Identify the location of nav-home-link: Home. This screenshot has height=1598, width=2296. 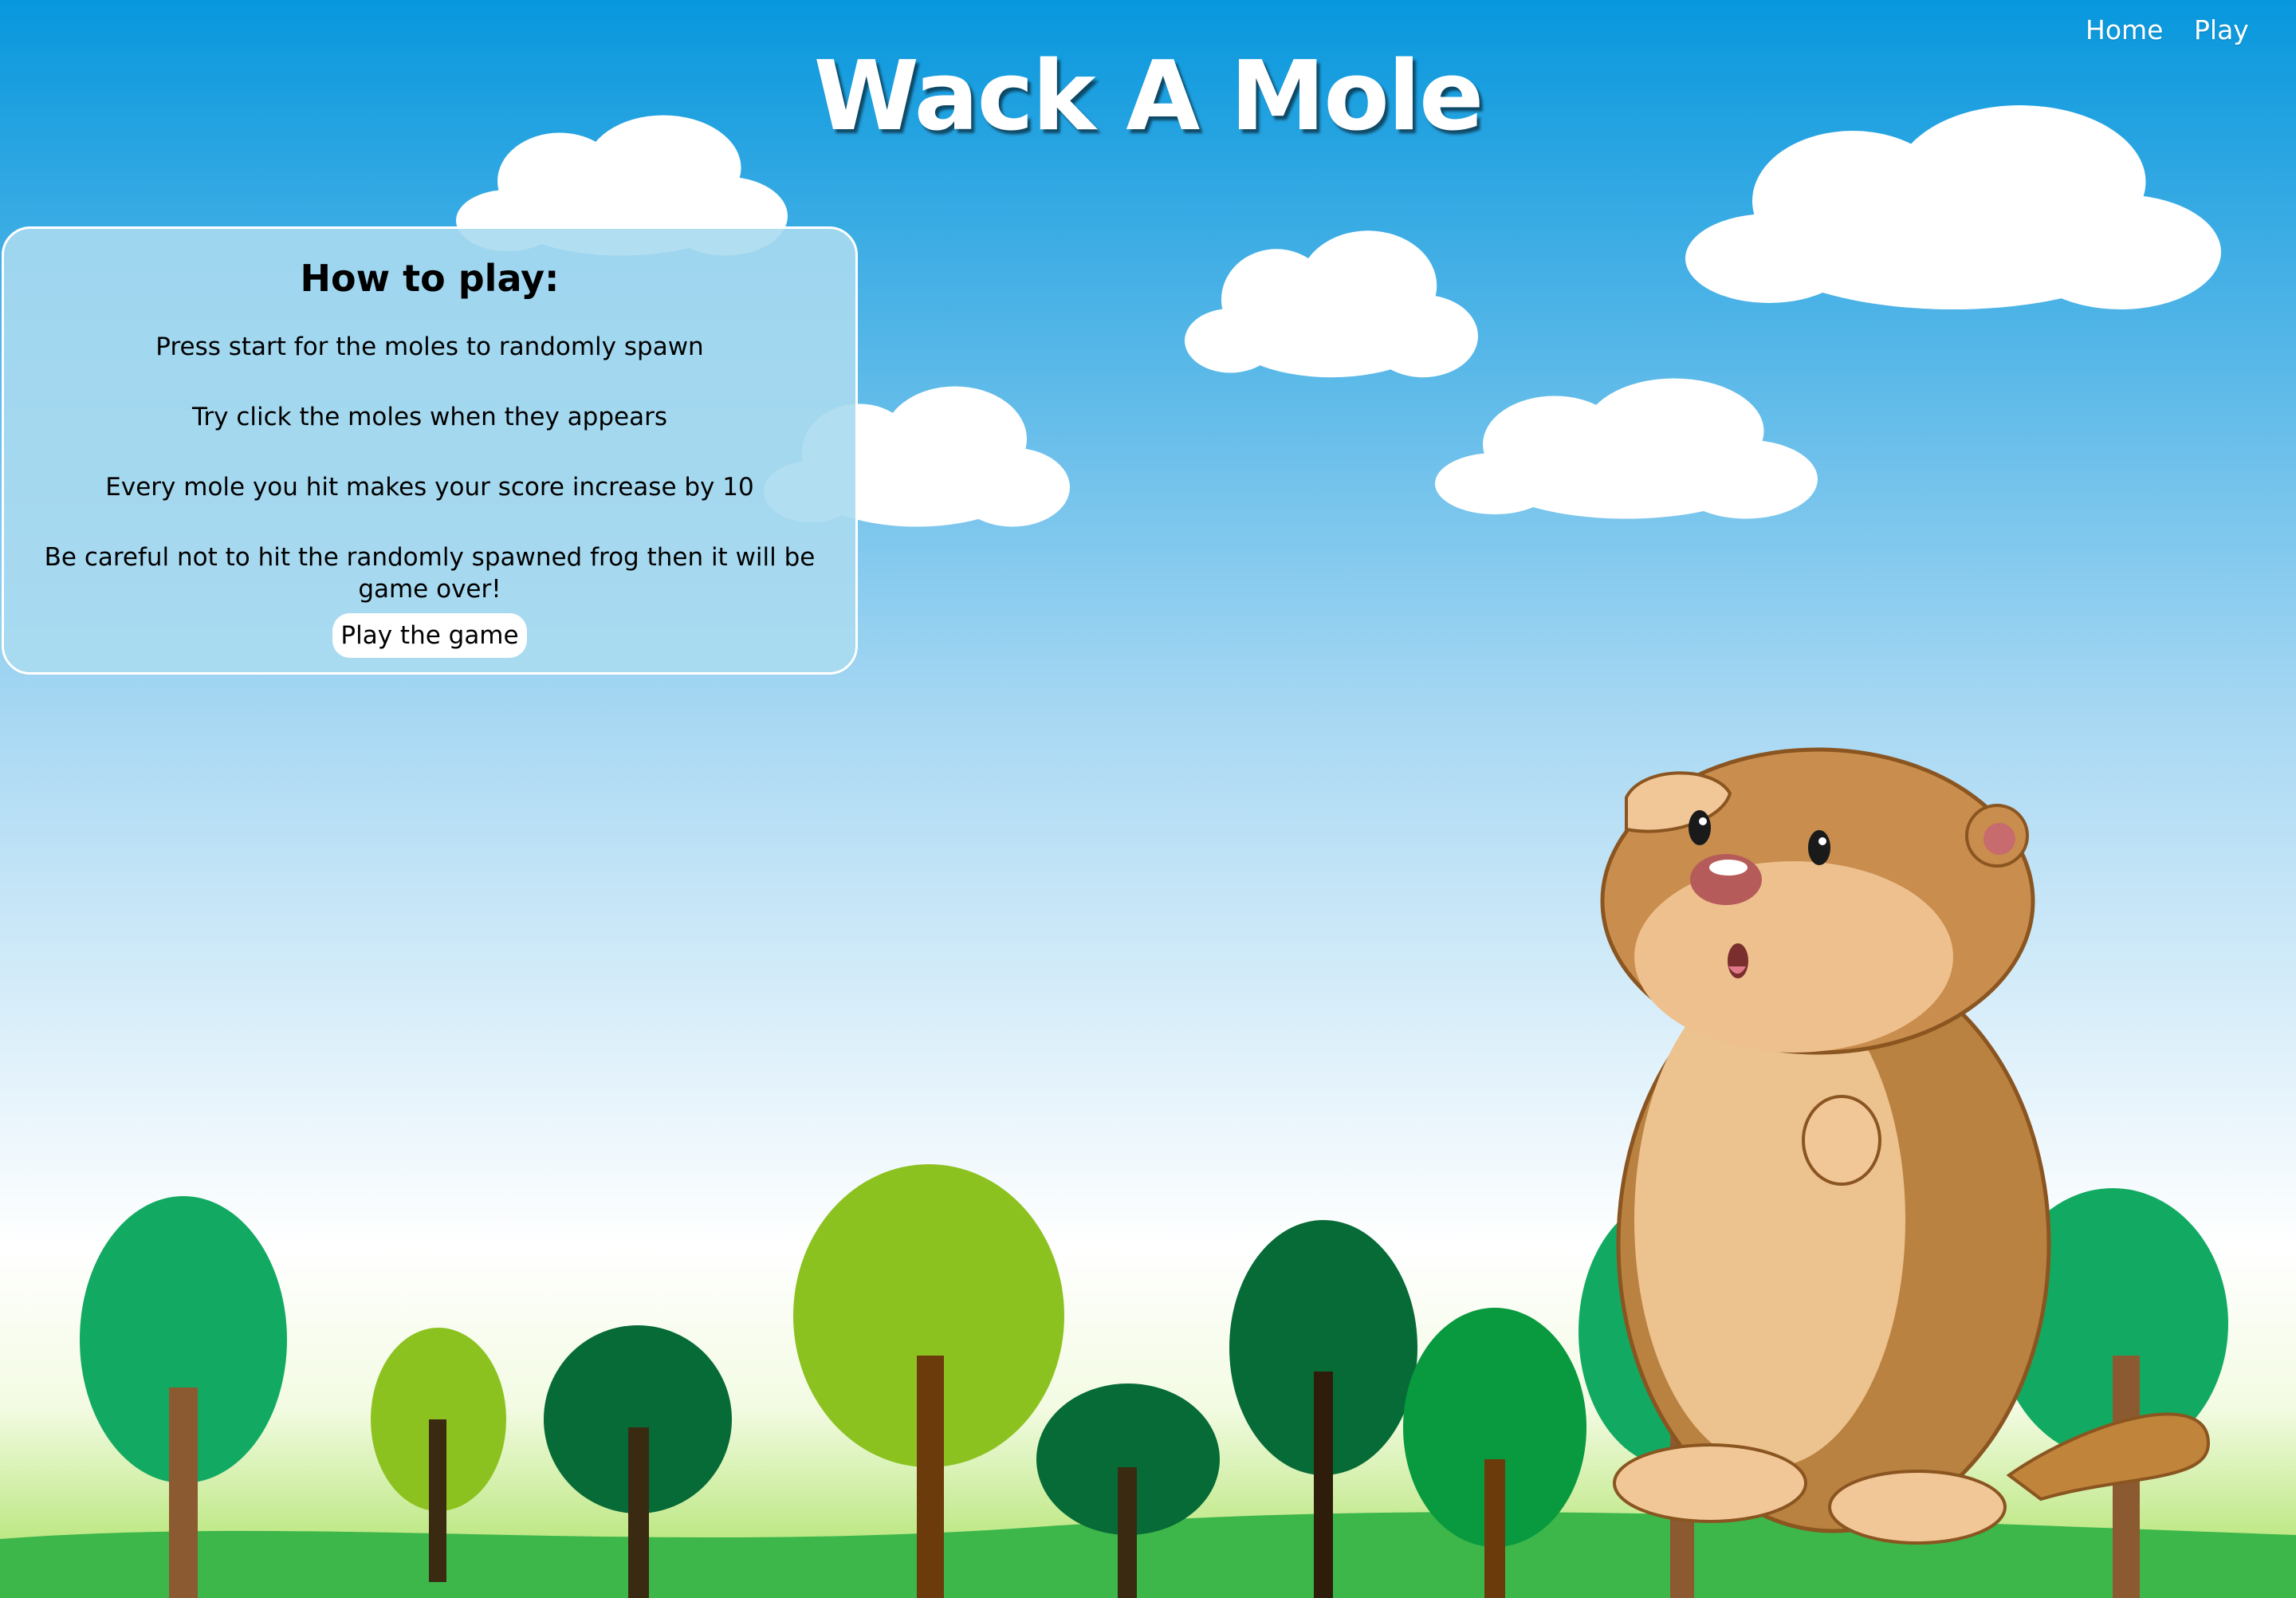
(2124, 30).